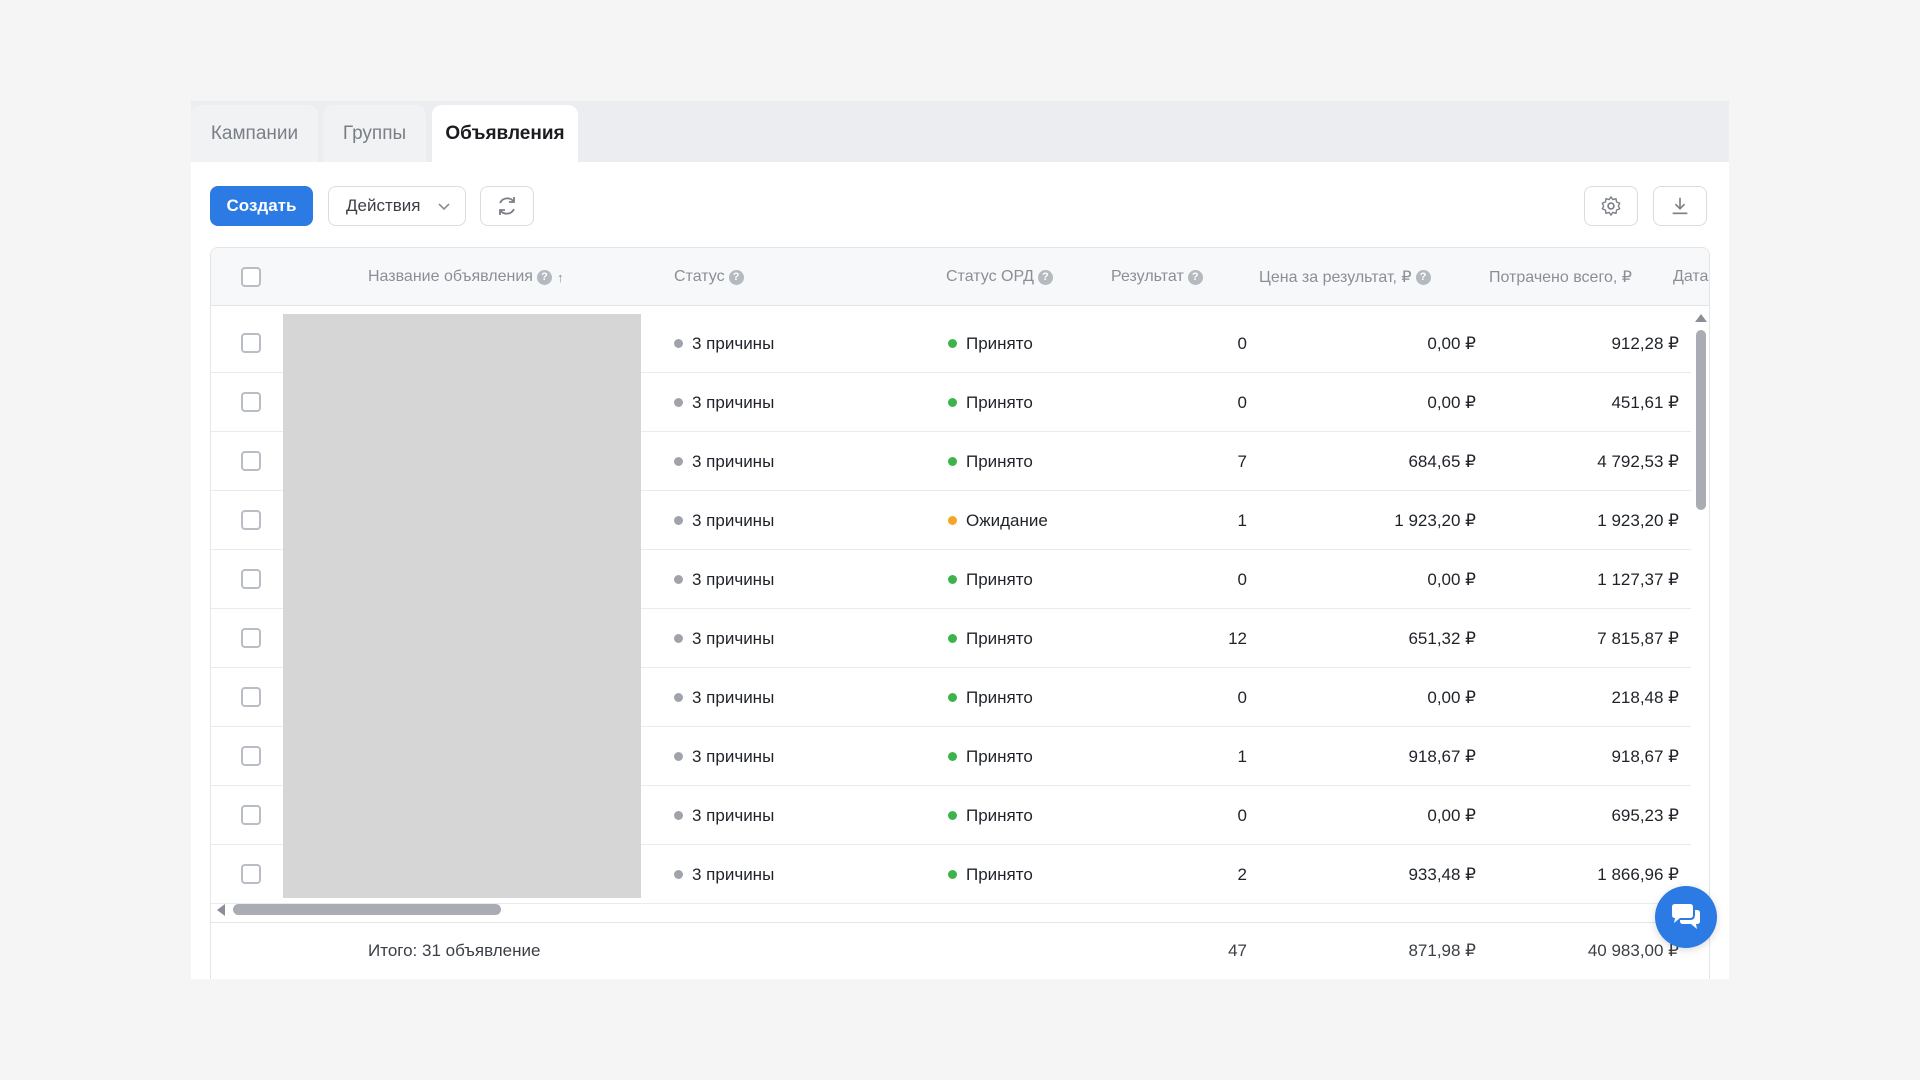  Describe the element at coordinates (374, 133) in the screenshot. I see `tab-groups: Группы` at that location.